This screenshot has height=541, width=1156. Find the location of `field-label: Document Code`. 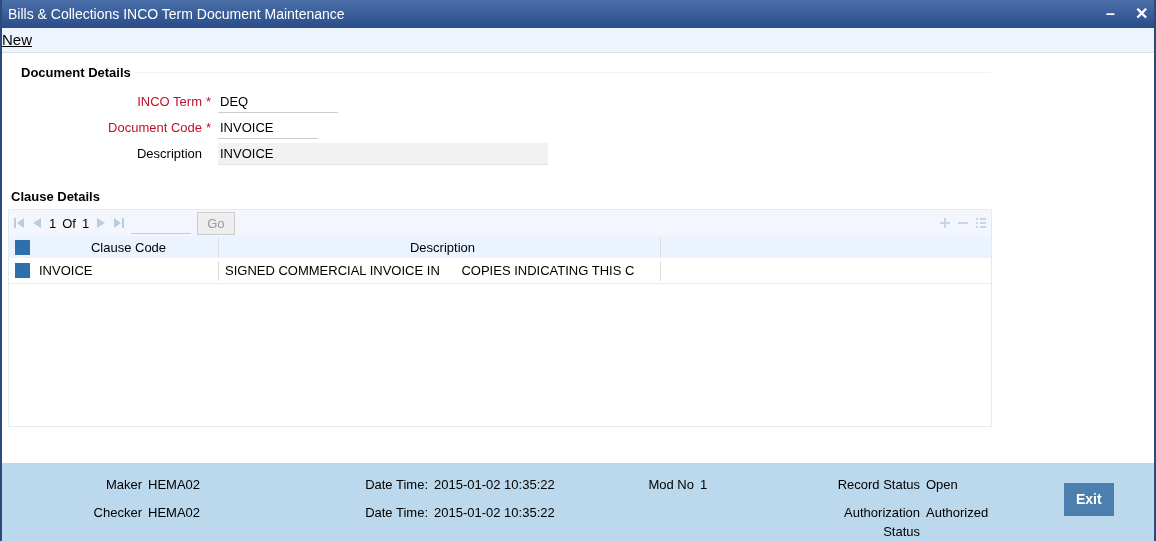

field-label: Document Code is located at coordinates (155, 128).